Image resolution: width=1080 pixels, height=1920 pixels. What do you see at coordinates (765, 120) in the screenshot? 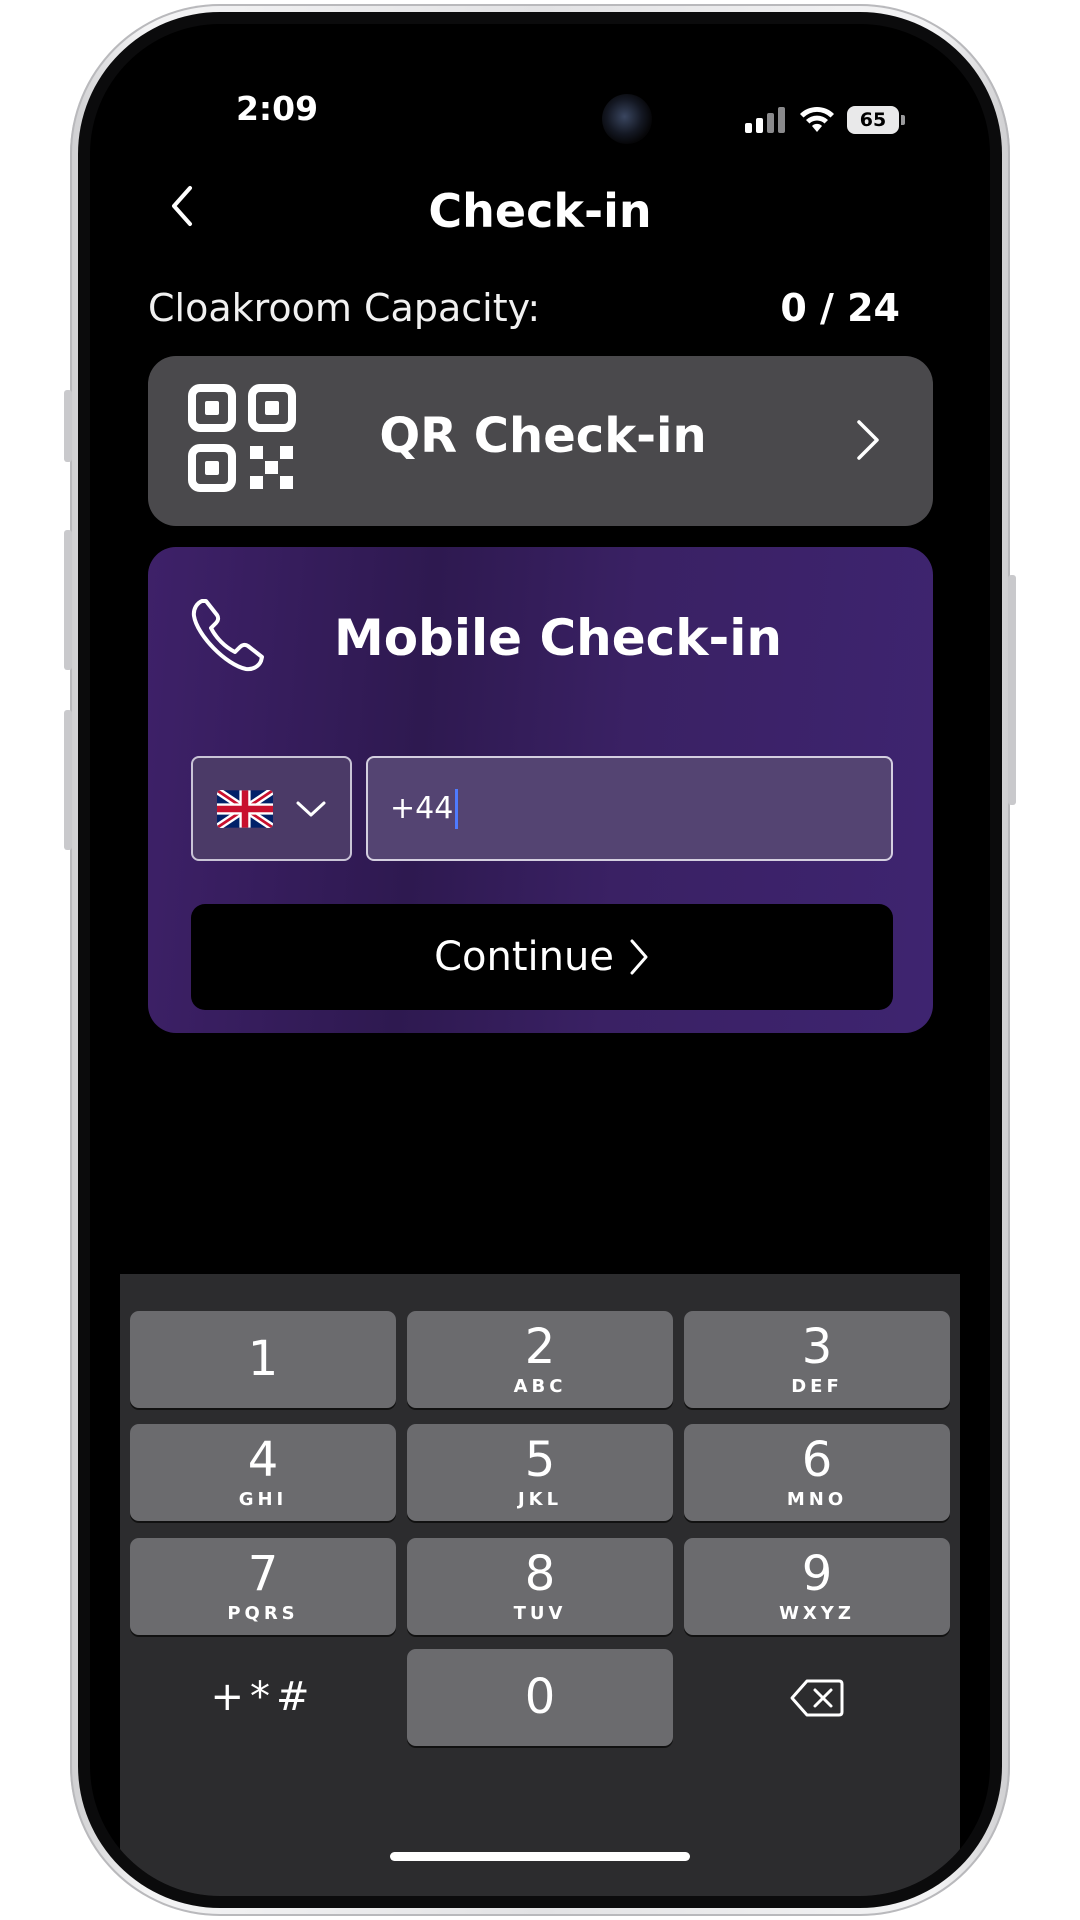
I see `signal-icon` at bounding box center [765, 120].